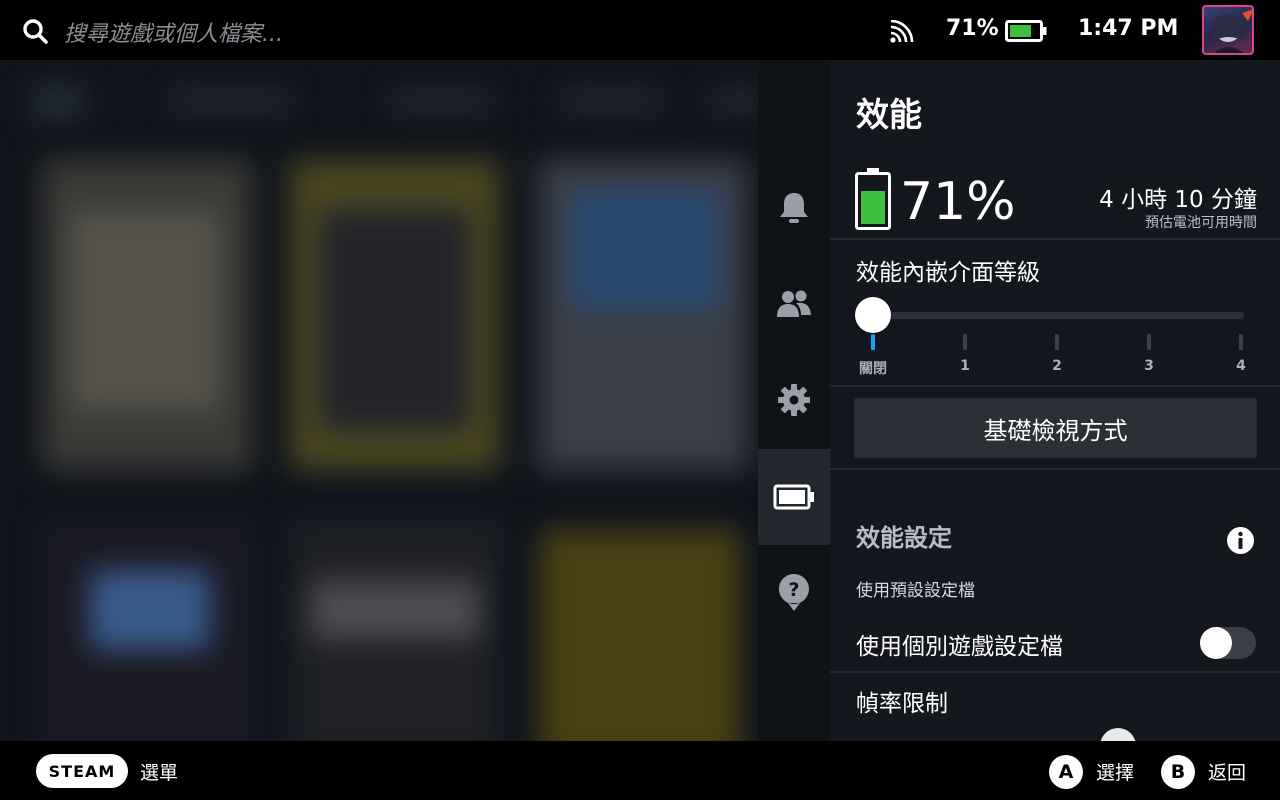 This screenshot has height=800, width=1280. I want to click on tick-label-4: 4, so click(1241, 366).